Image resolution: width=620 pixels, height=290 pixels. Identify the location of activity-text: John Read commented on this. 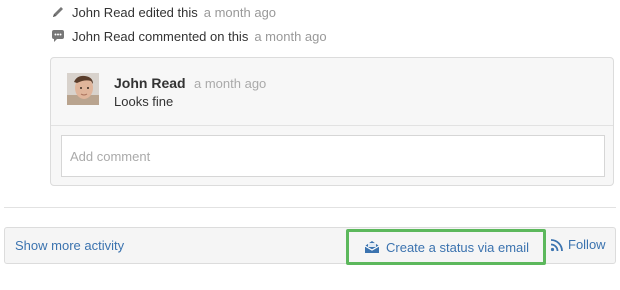
(160, 36).